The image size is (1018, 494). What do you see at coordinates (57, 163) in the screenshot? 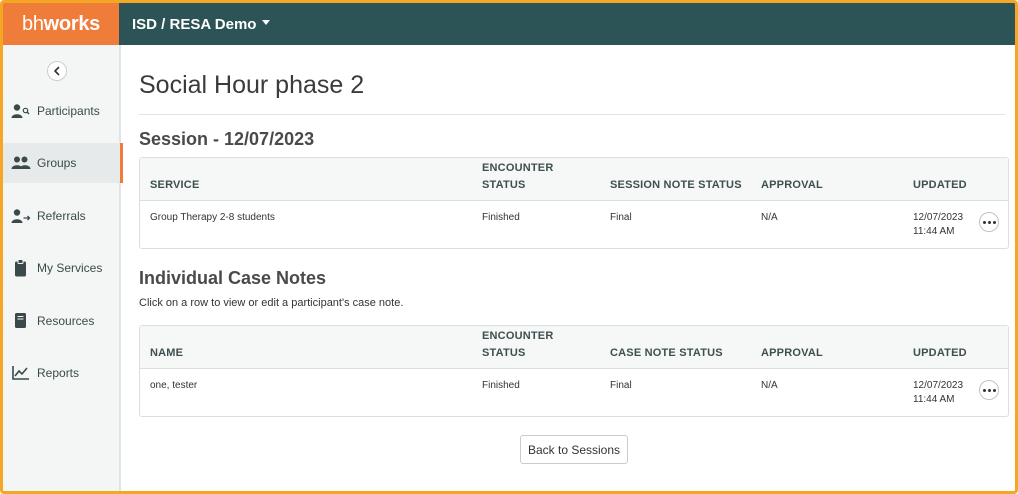
I see `sidebar-item-label: Groups` at bounding box center [57, 163].